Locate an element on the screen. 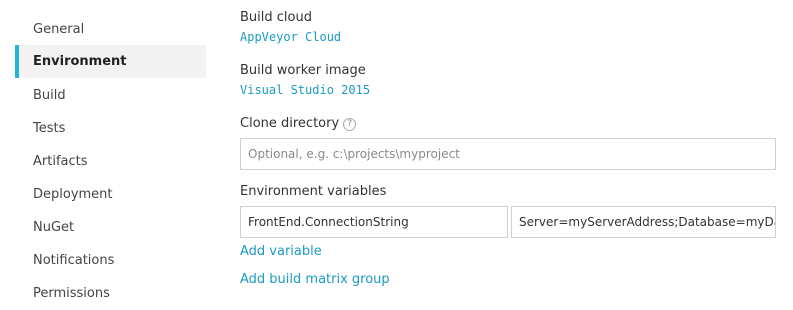 The image size is (793, 310). build-cloud-label: Build cloud is located at coordinates (276, 17).